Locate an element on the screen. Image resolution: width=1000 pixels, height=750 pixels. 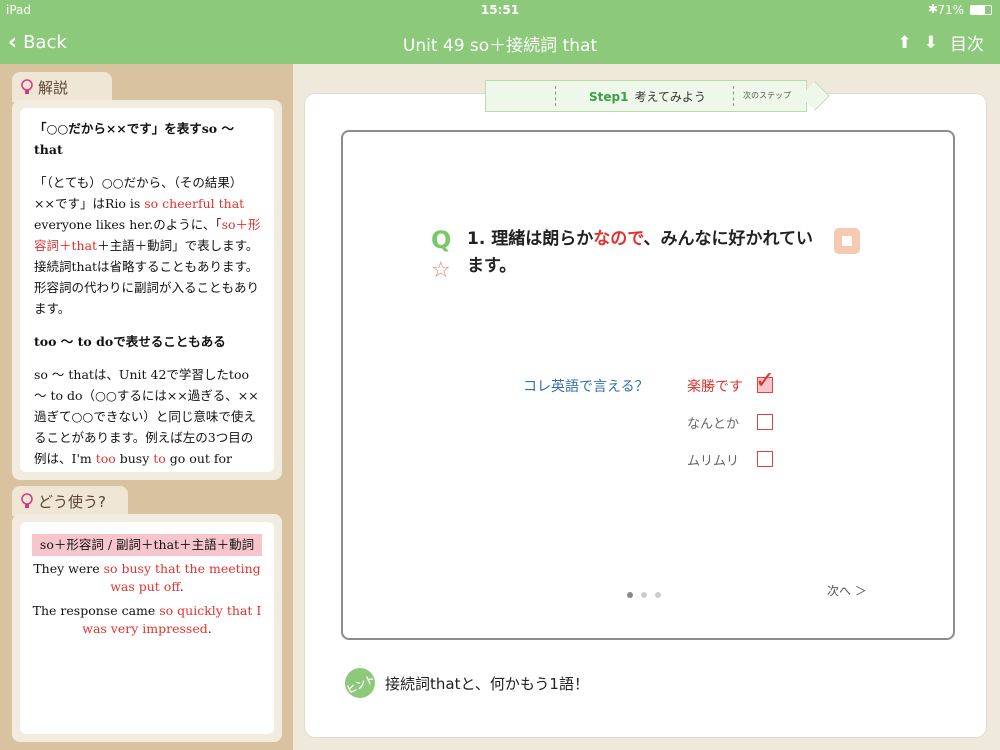
toc-button: 目次 is located at coordinates (967, 42).